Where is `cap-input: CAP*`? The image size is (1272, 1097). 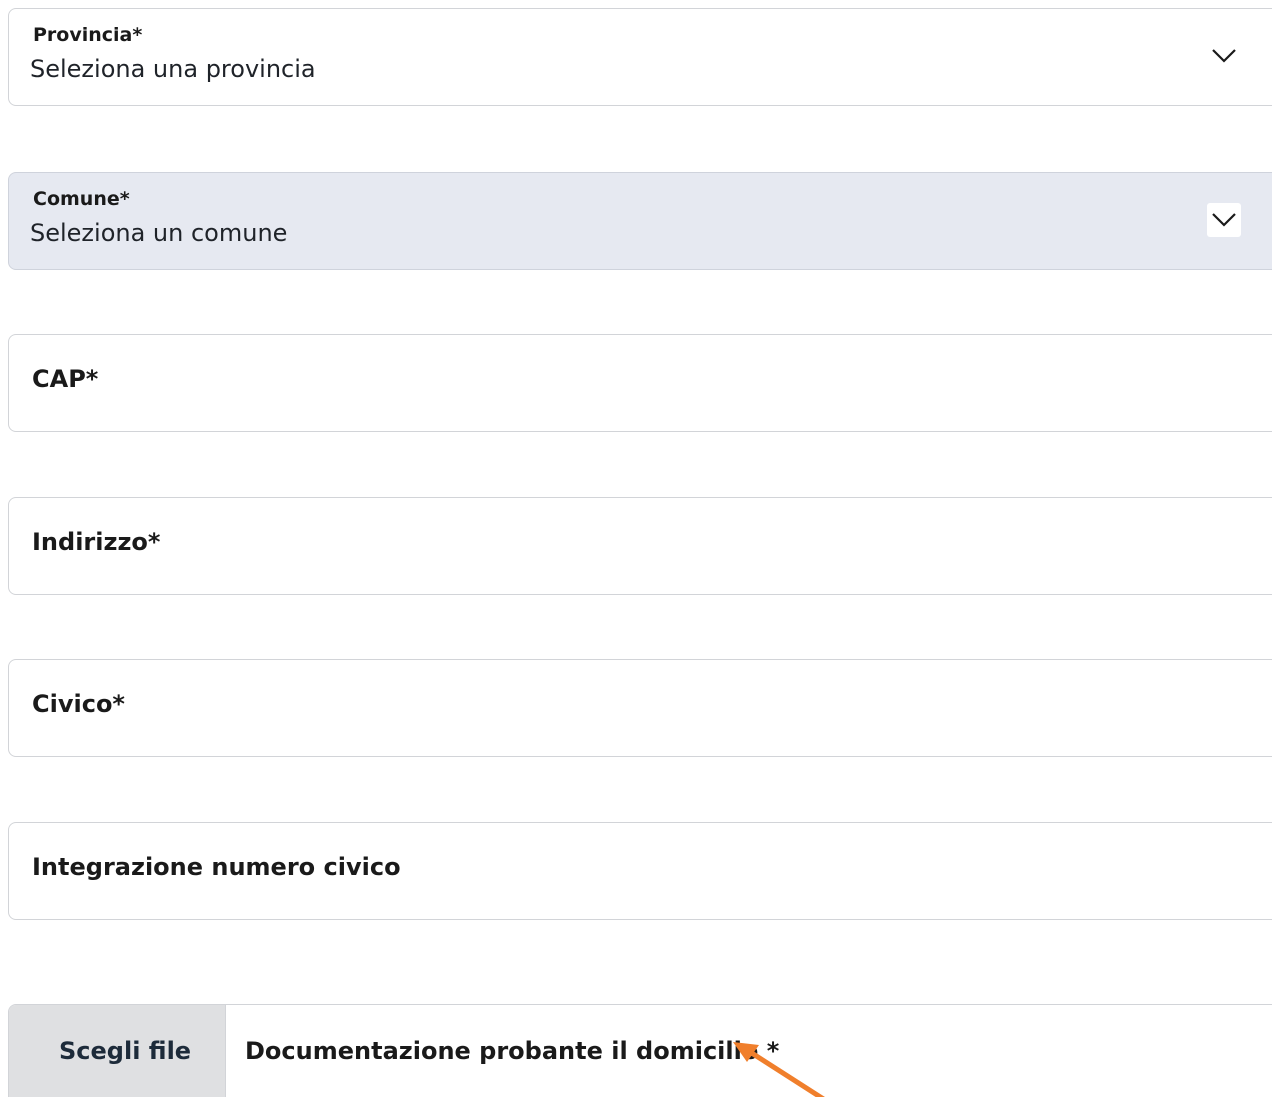 cap-input: CAP* is located at coordinates (640, 383).